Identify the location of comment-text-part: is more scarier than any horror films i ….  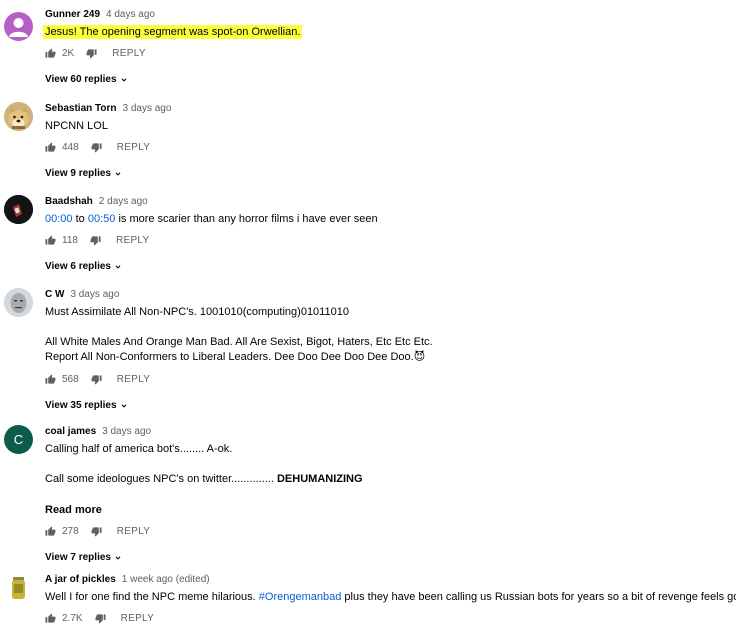
(248, 219).